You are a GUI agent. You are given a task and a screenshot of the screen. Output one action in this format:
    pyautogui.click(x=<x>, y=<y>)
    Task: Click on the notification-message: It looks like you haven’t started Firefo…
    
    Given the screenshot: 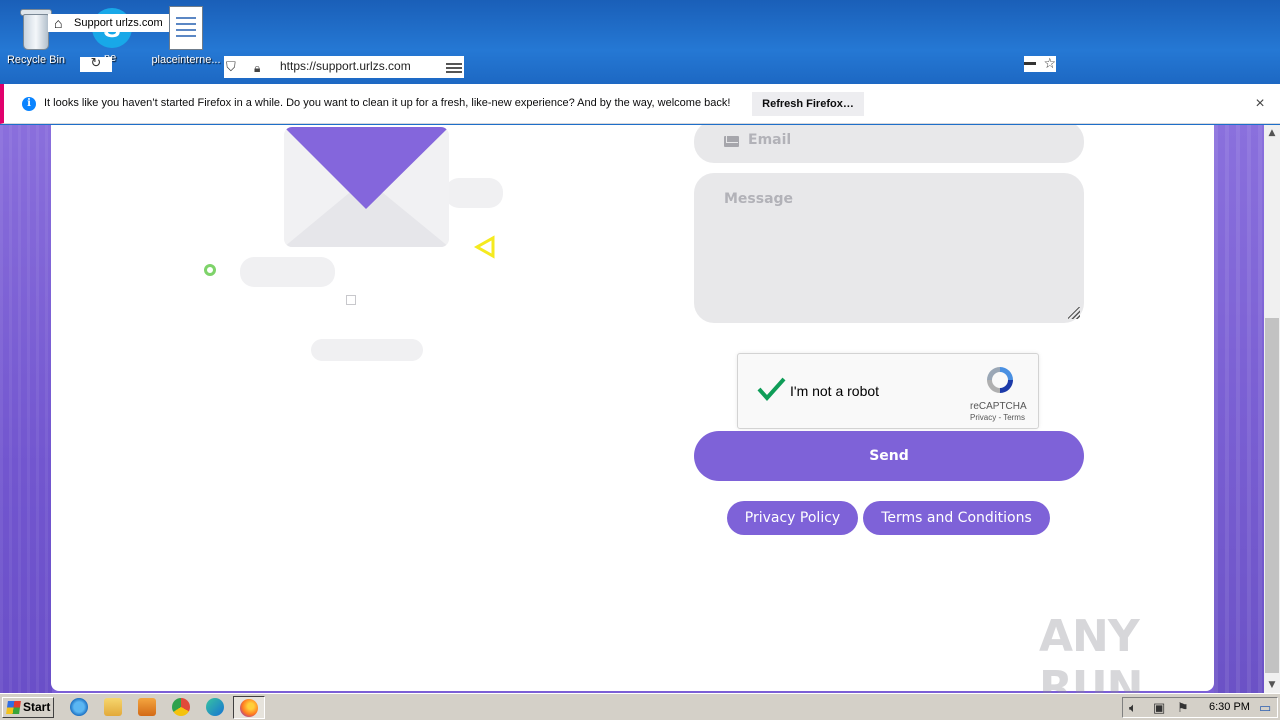 What is the action you would take?
    pyautogui.click(x=387, y=103)
    